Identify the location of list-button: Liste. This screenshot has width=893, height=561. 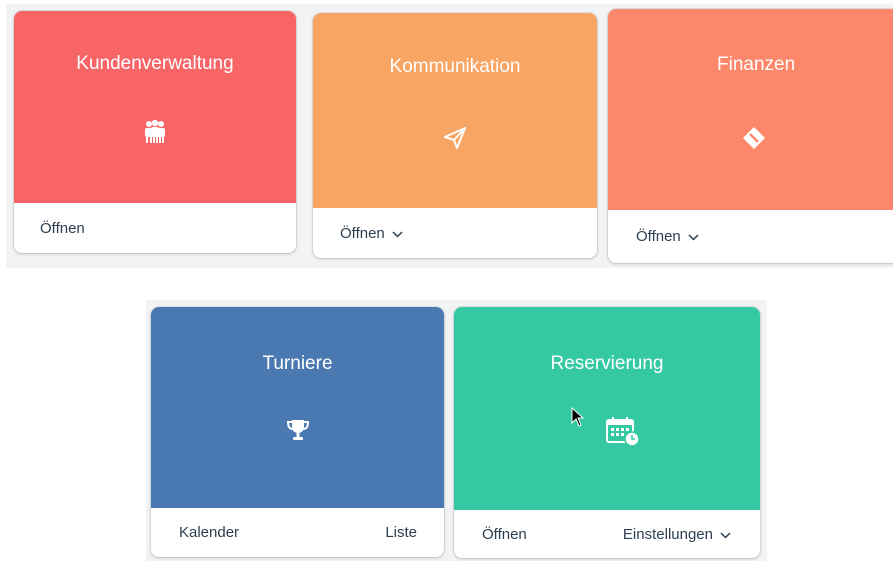
(401, 532).